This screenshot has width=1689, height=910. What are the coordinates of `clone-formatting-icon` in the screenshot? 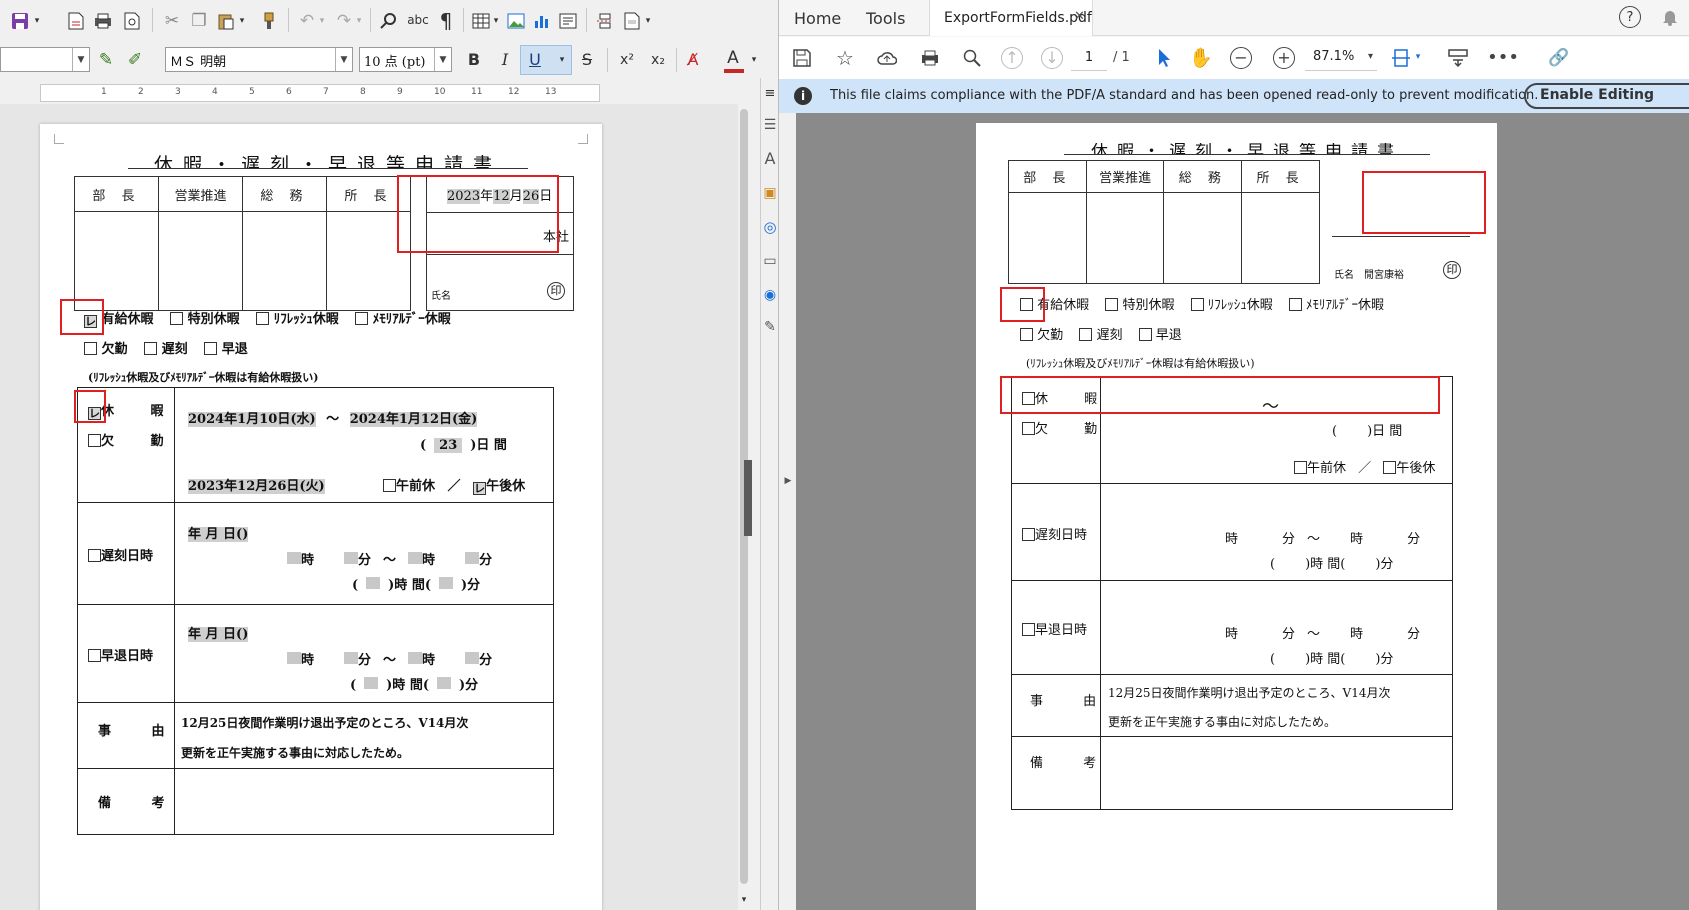 It's located at (269, 21).